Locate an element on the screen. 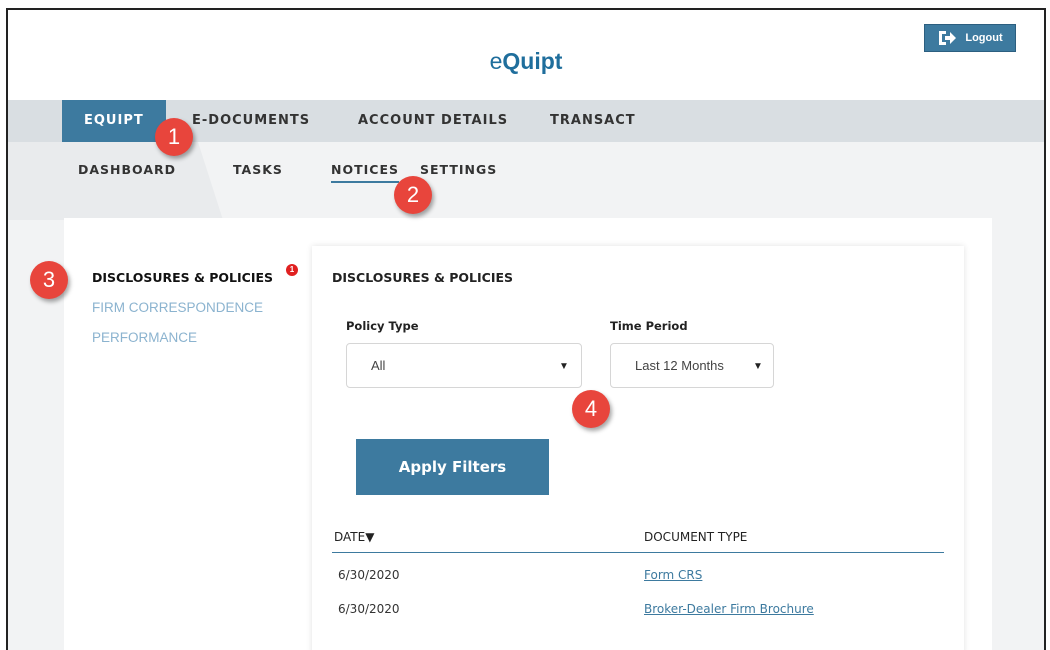  tab-account-details: ACCOUNT DETAILS is located at coordinates (433, 121).